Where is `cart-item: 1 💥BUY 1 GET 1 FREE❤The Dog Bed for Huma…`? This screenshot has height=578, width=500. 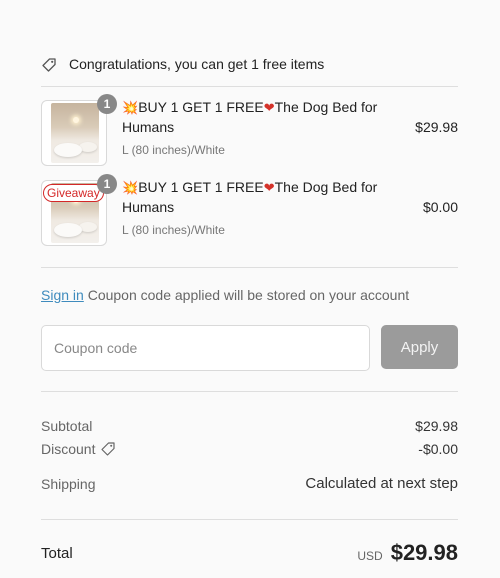
cart-item: 1 💥BUY 1 GET 1 FREE❤The Dog Bed for Huma… is located at coordinates (249, 130).